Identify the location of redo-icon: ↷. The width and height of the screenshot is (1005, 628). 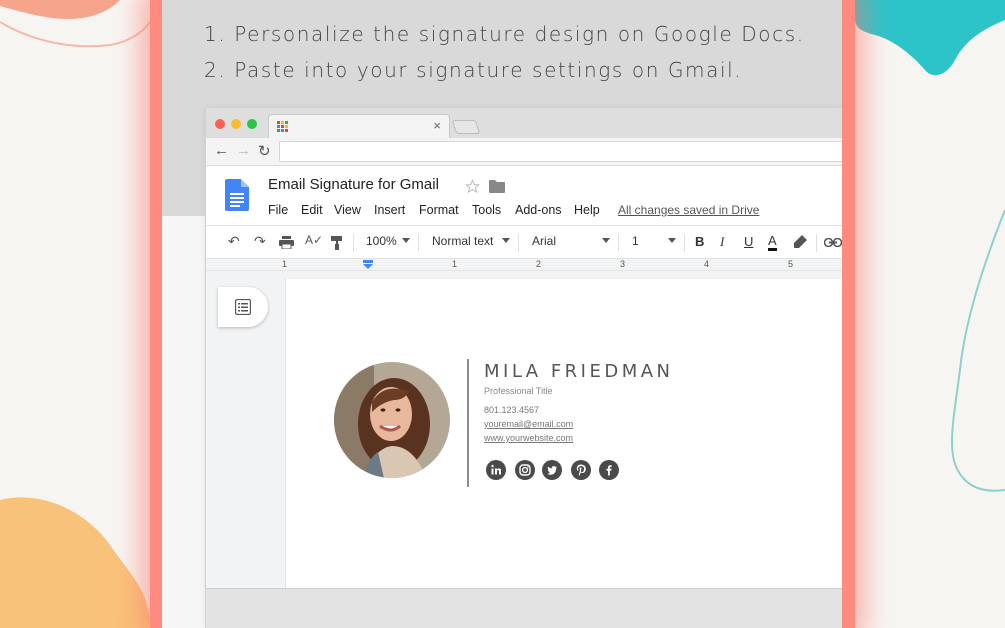
(260, 241).